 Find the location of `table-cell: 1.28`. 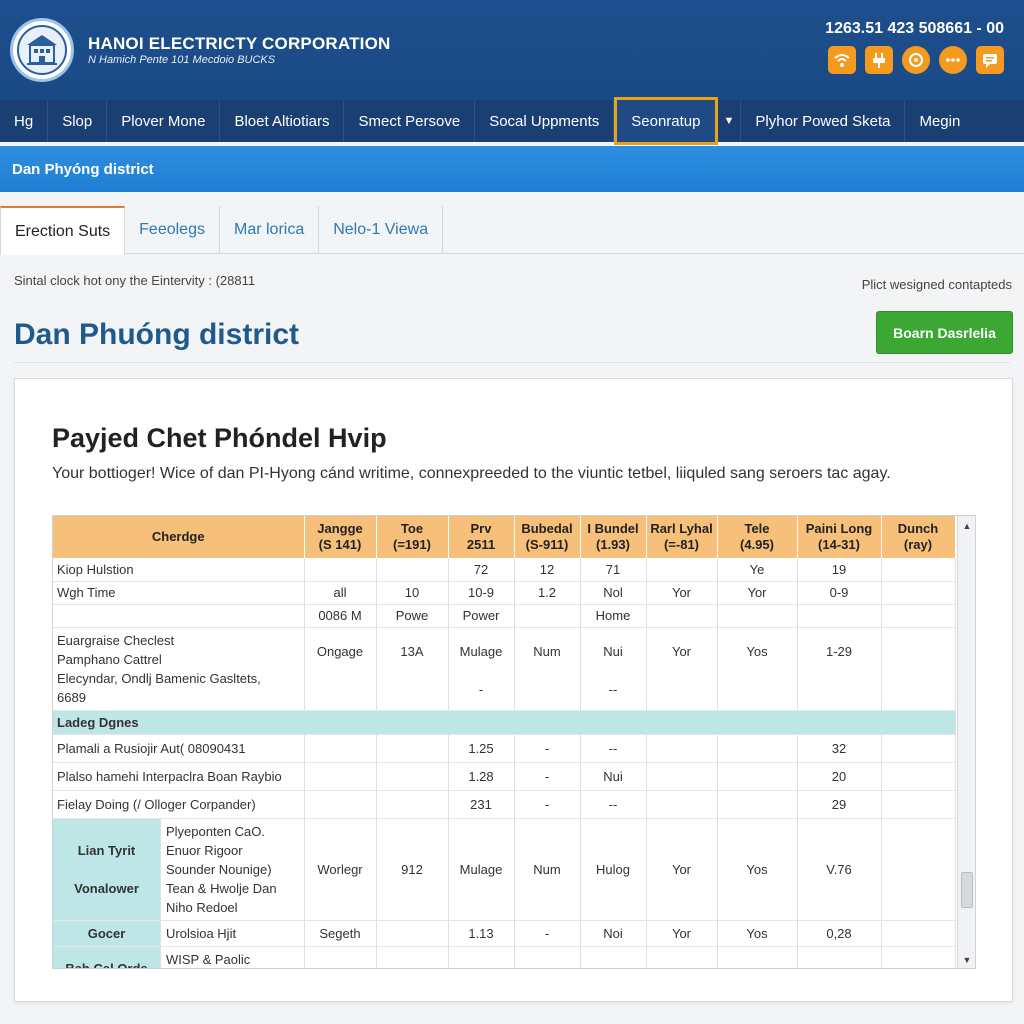

table-cell: 1.28 is located at coordinates (481, 776).